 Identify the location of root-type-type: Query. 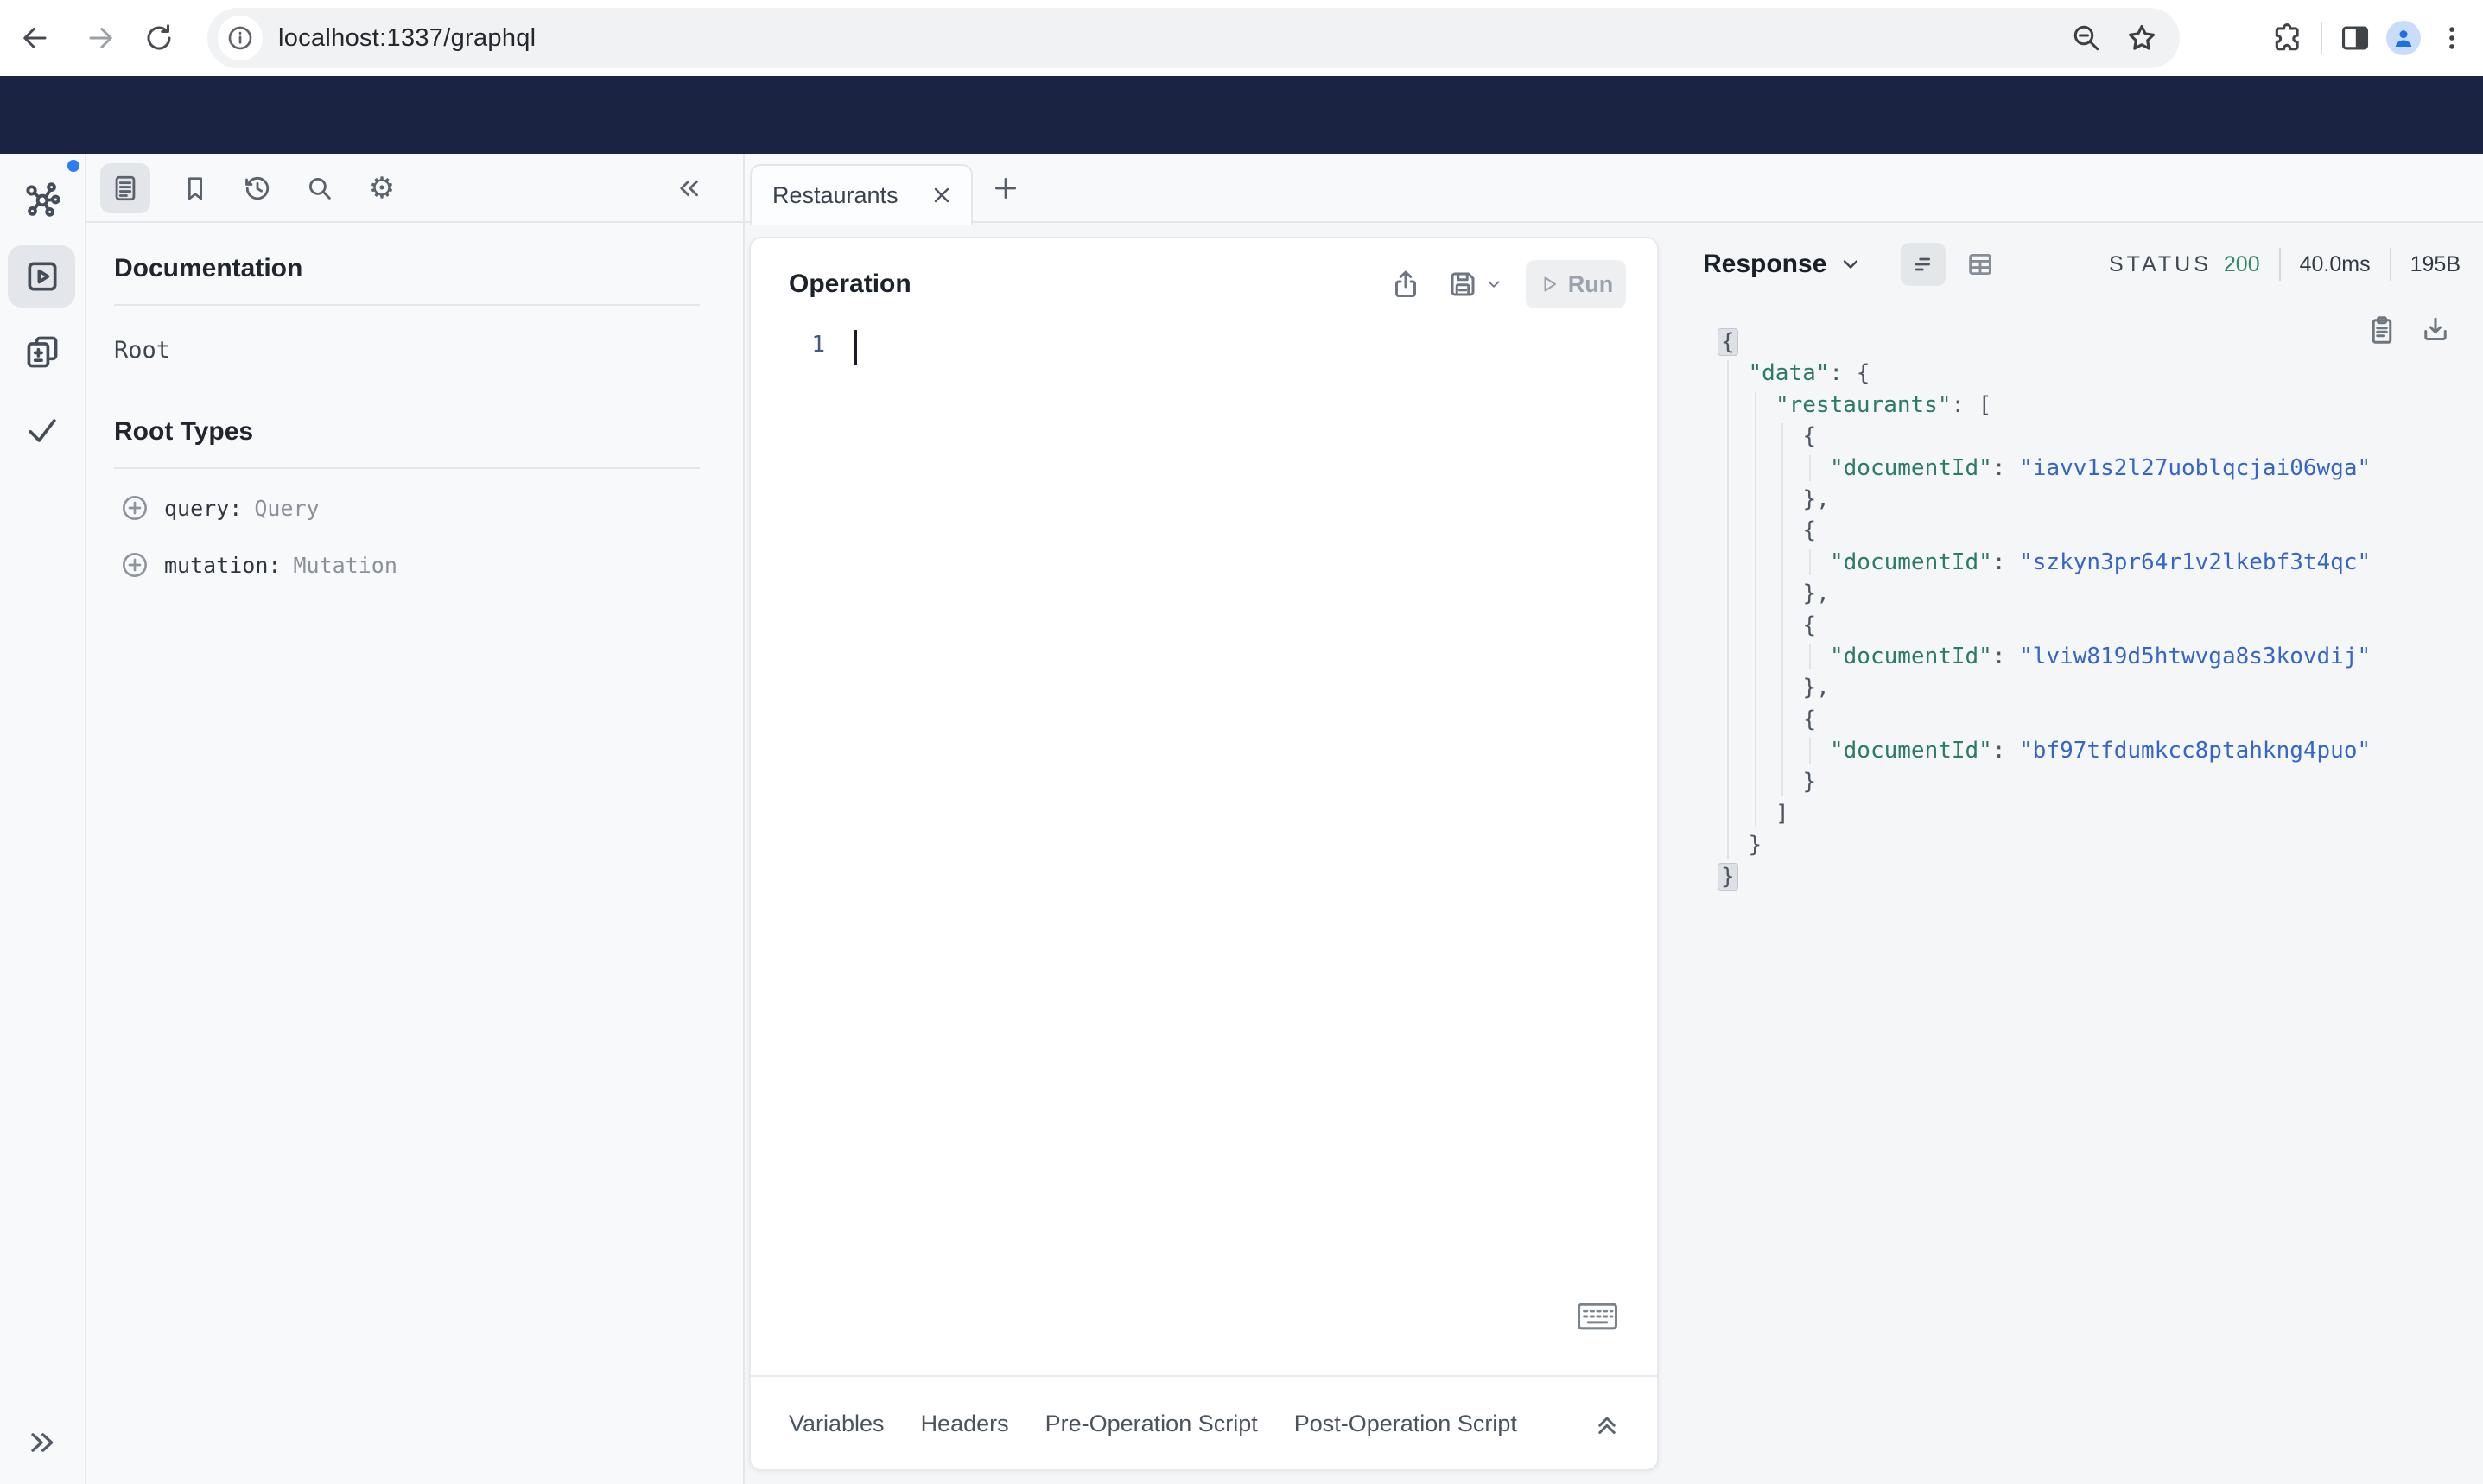
(287, 508).